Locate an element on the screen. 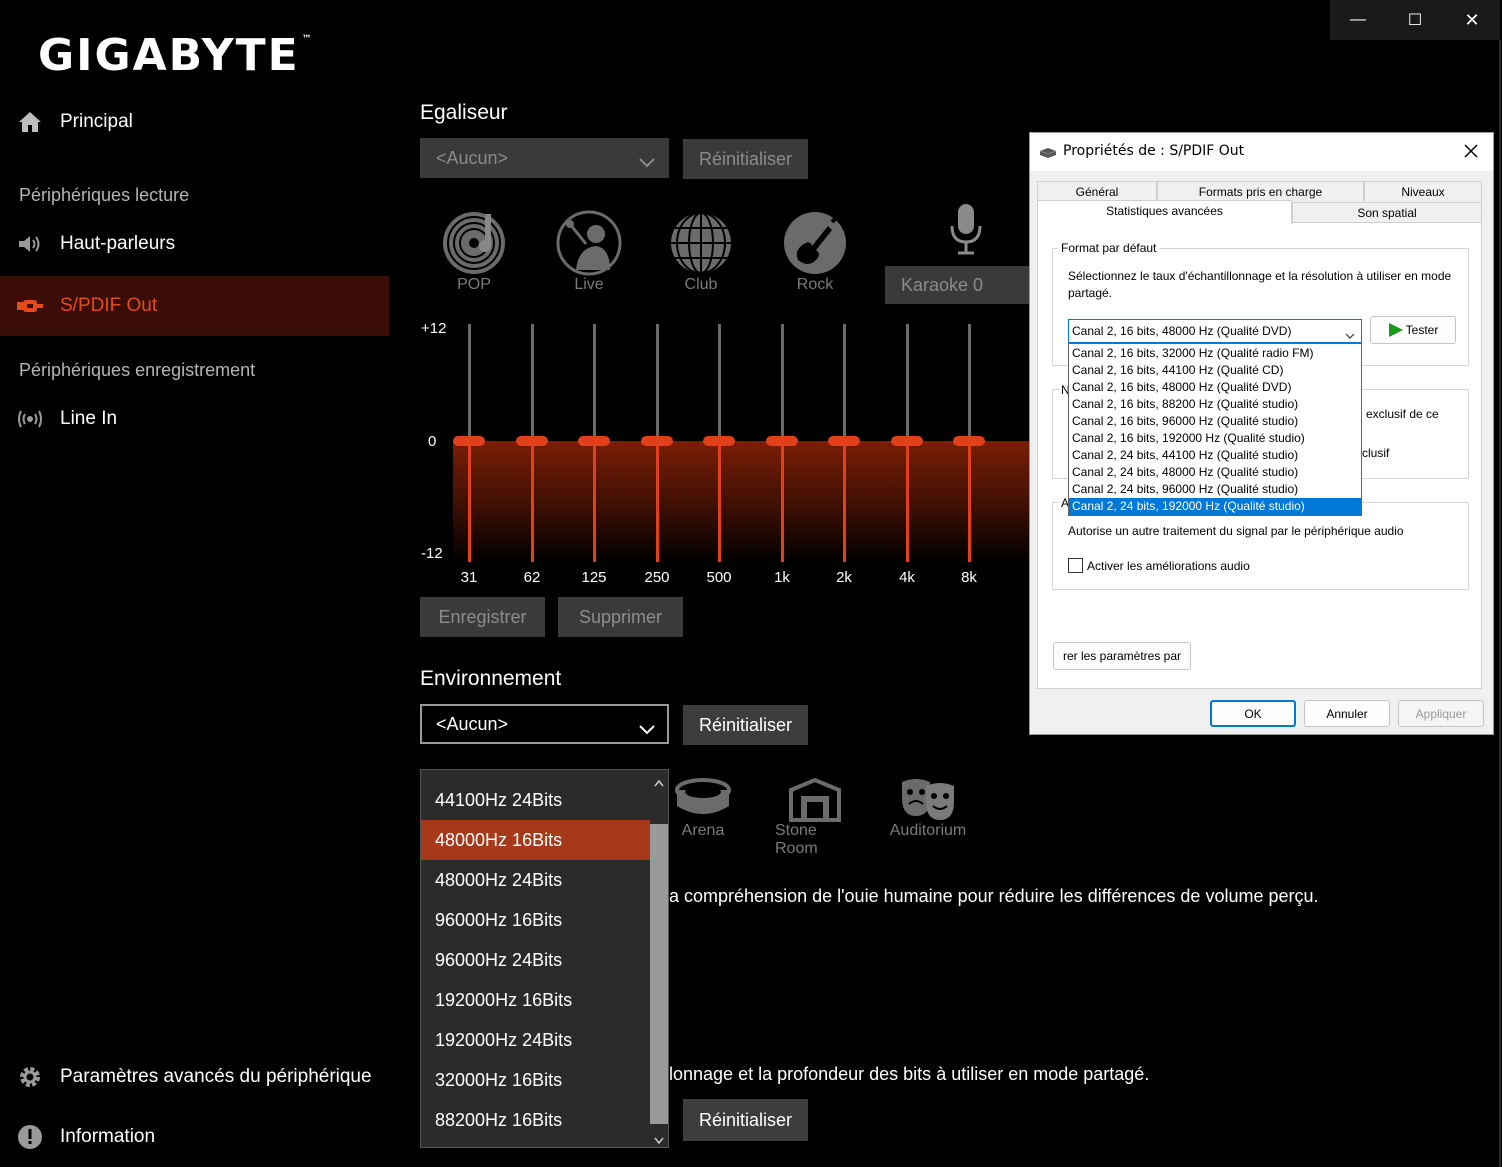  dialog-close-button is located at coordinates (1471, 151).